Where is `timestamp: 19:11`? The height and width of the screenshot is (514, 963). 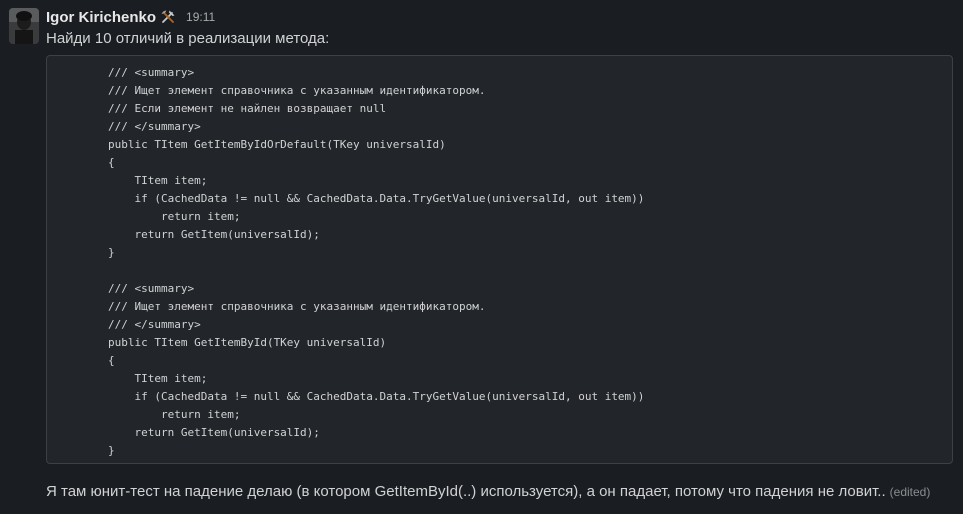 timestamp: 19:11 is located at coordinates (200, 17).